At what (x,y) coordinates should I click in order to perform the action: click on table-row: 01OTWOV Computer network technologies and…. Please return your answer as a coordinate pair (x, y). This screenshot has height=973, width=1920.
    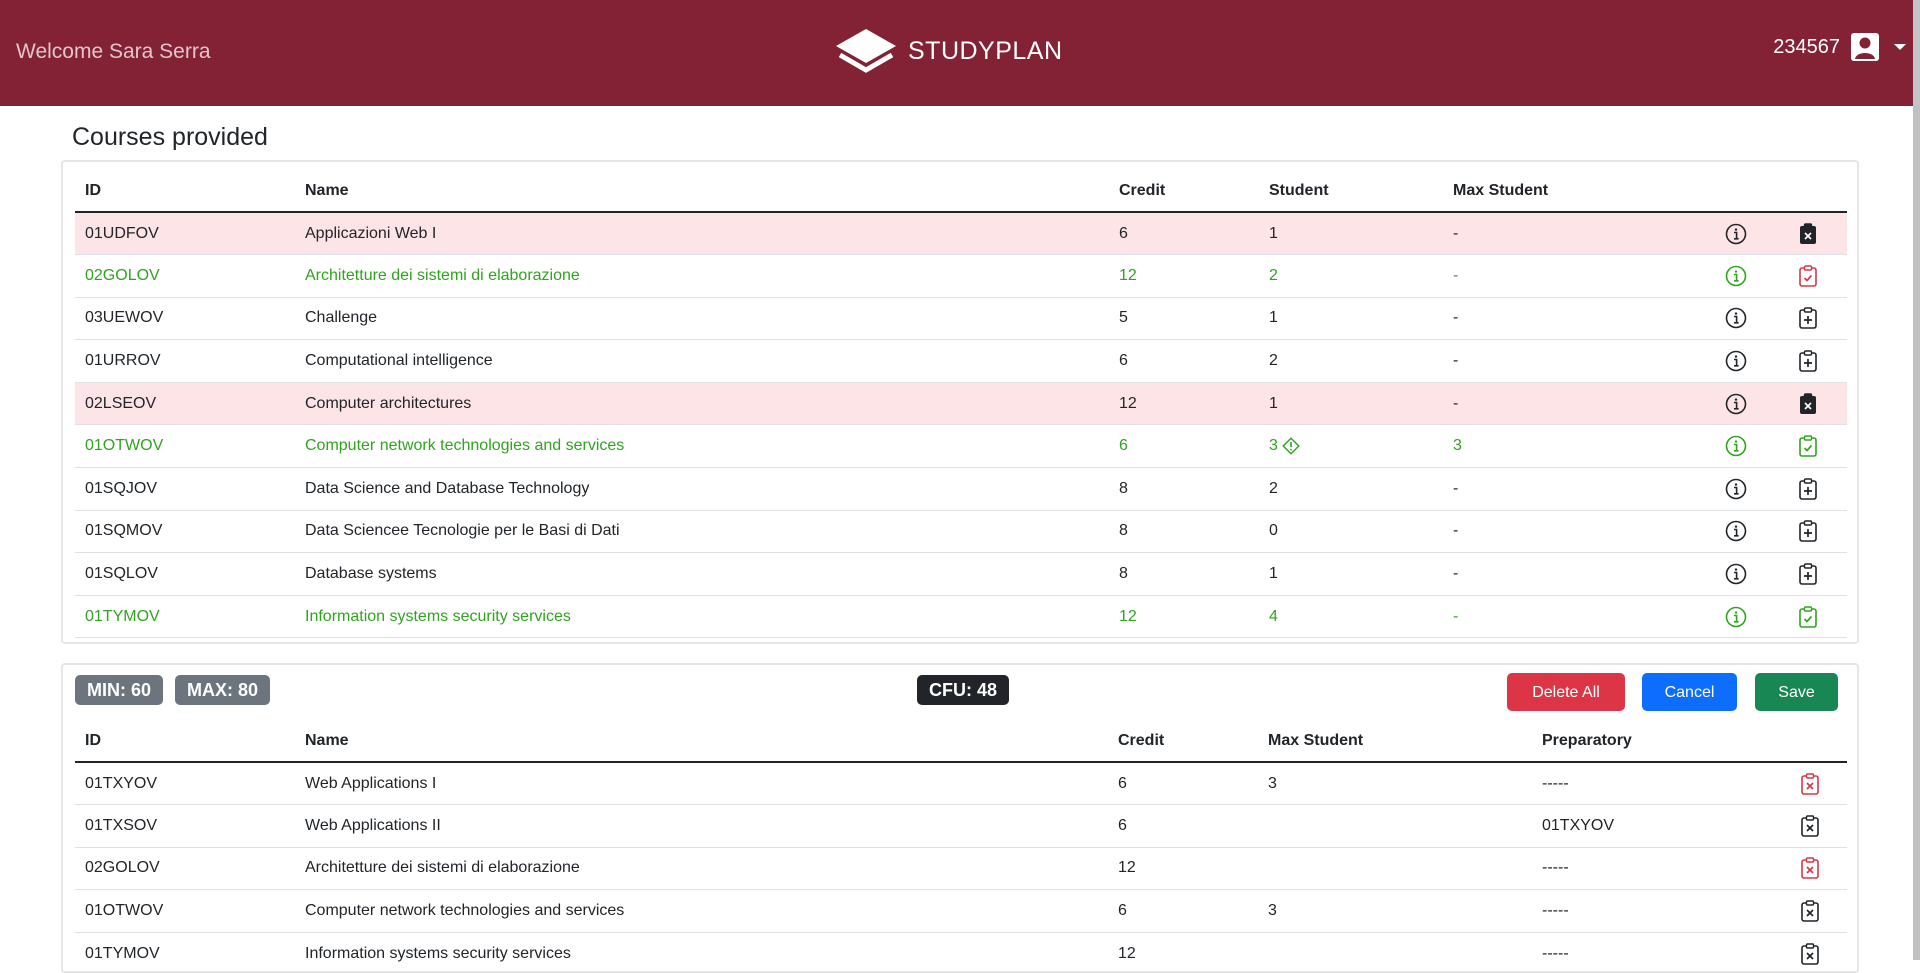
    Looking at the image, I should click on (961, 446).